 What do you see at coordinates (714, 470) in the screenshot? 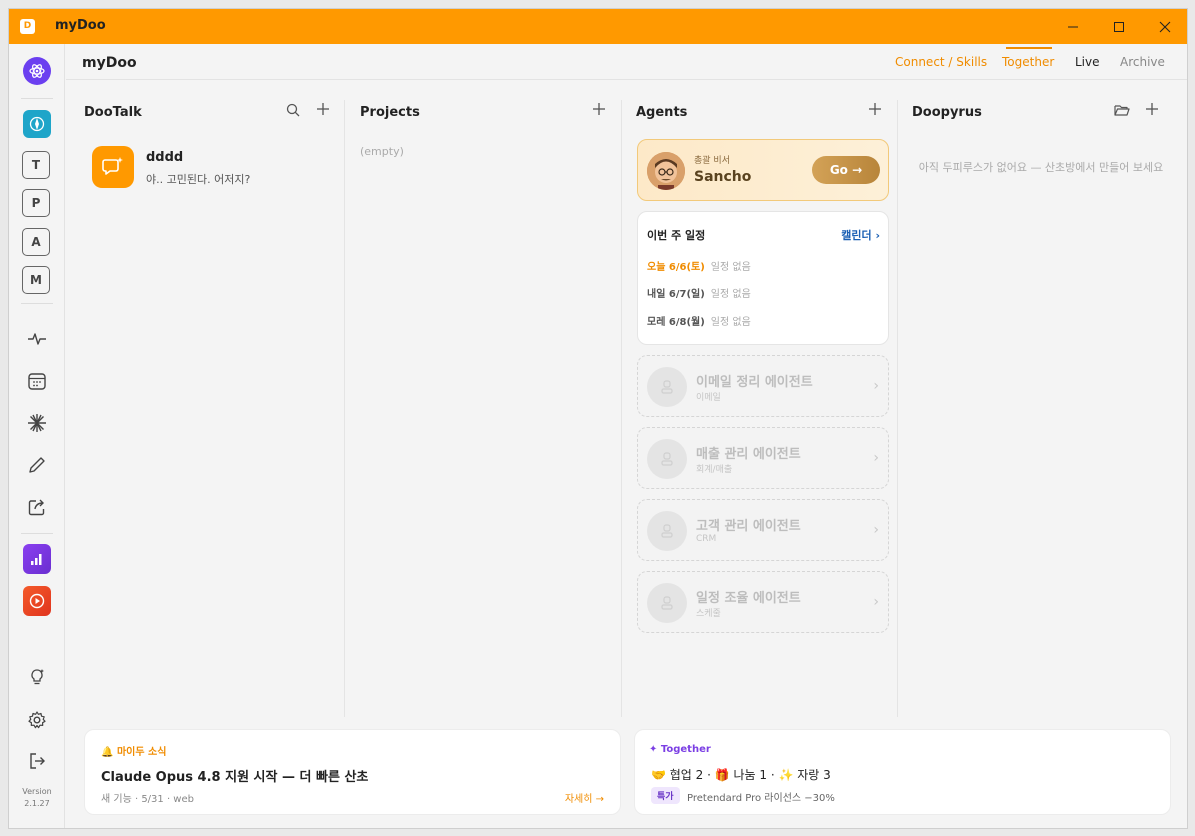
I see `agent-category: 회계/매출` at bounding box center [714, 470].